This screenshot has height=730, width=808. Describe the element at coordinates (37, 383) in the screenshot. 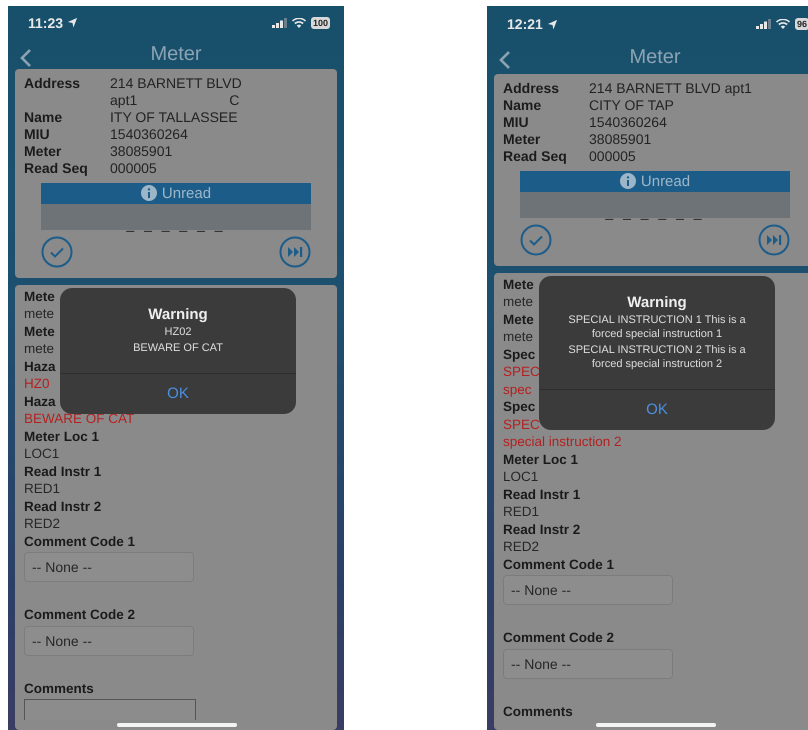

I see `alert-value: HZ0` at that location.